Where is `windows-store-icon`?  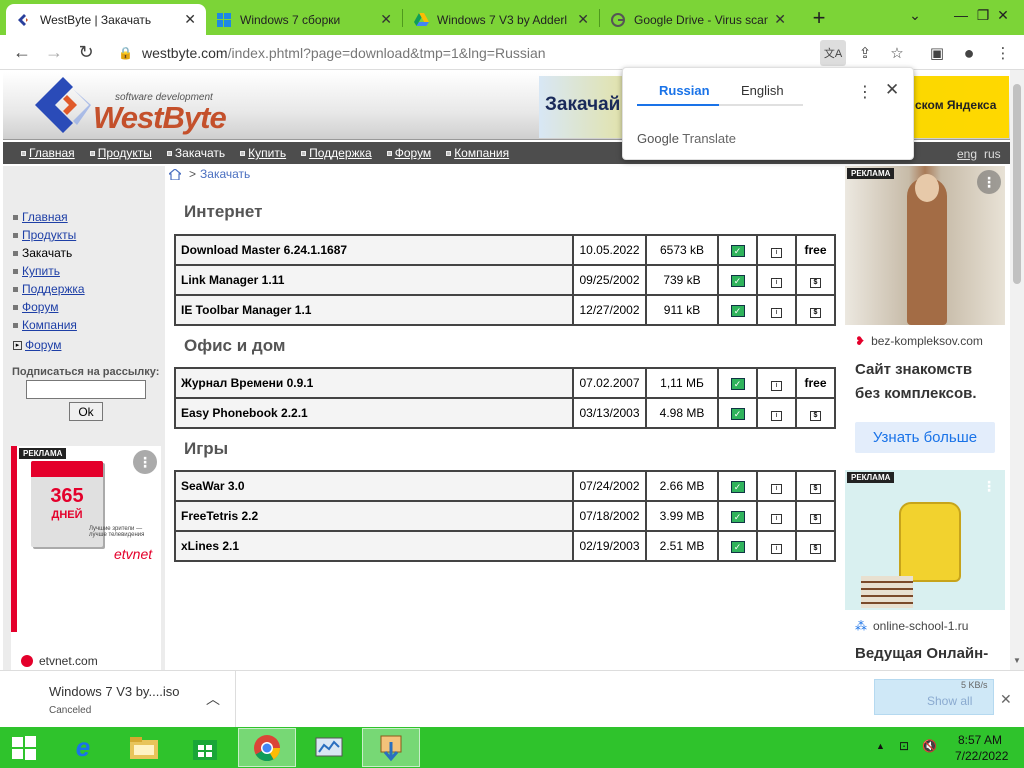 windows-store-icon is located at coordinates (205, 747).